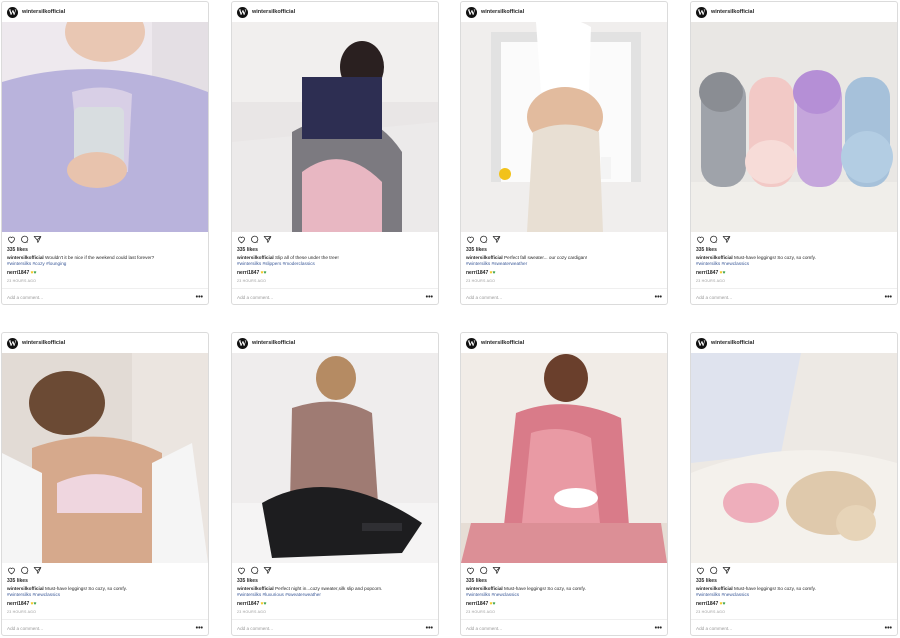 This screenshot has width=900, height=638. I want to click on post-actions, so click(483, 239).